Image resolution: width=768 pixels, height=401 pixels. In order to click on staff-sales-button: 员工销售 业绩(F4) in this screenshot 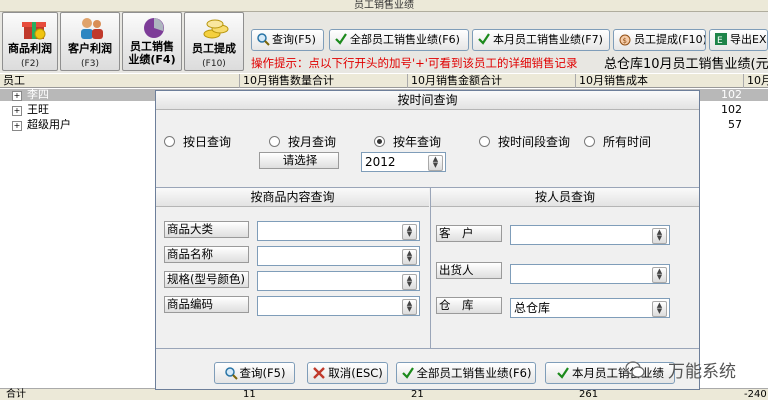, I will do `click(152, 41)`.